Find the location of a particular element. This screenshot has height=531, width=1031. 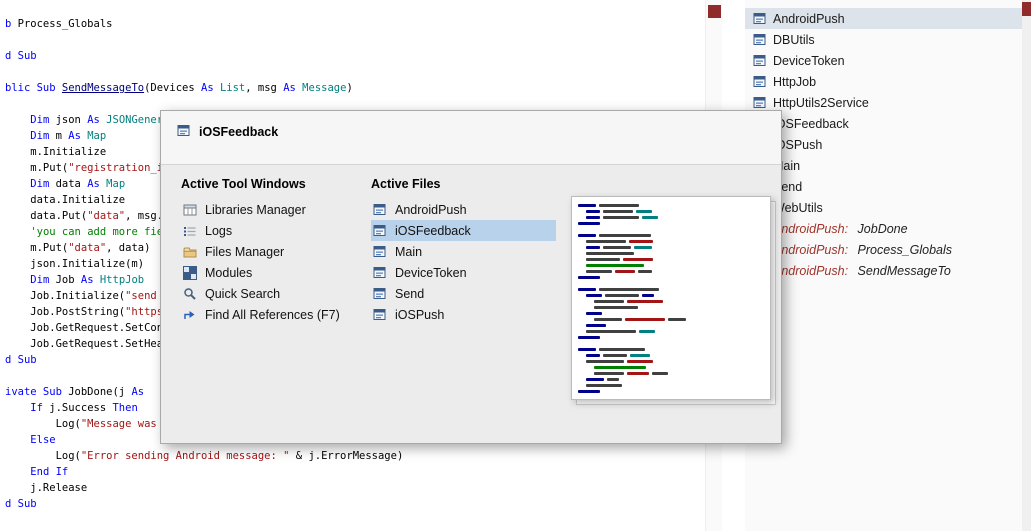

popup-title-icon-slot is located at coordinates (184, 133).